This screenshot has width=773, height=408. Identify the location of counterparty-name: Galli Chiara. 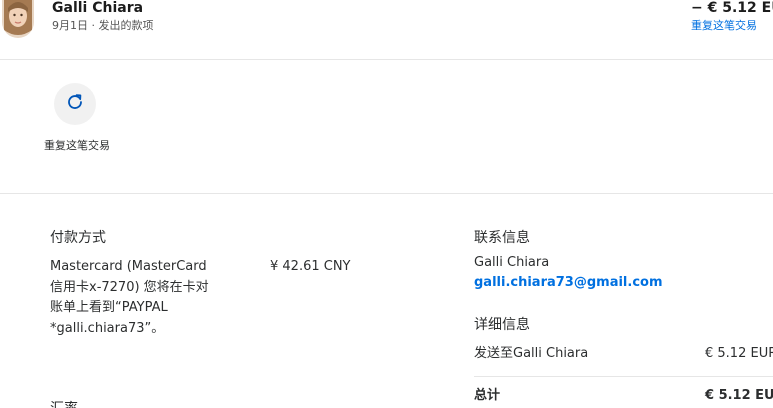
(98, 8).